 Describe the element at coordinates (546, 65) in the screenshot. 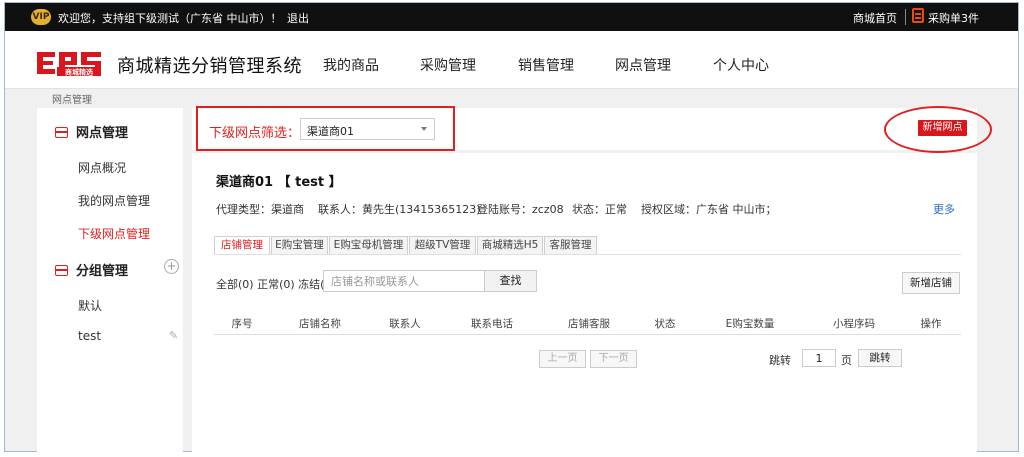

I see `nav-sales: 销售管理` at that location.